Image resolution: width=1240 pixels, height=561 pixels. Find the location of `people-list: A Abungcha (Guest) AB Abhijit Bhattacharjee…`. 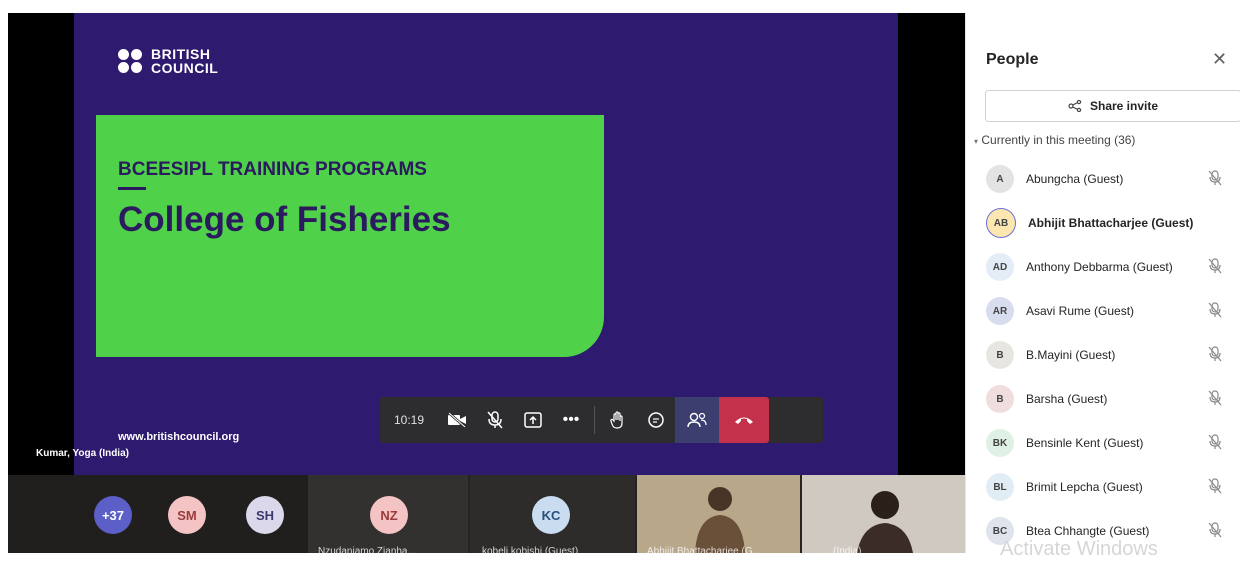

people-list: A Abungcha (Guest) AB Abhijit Bhattacharjee… is located at coordinates (1113, 355).